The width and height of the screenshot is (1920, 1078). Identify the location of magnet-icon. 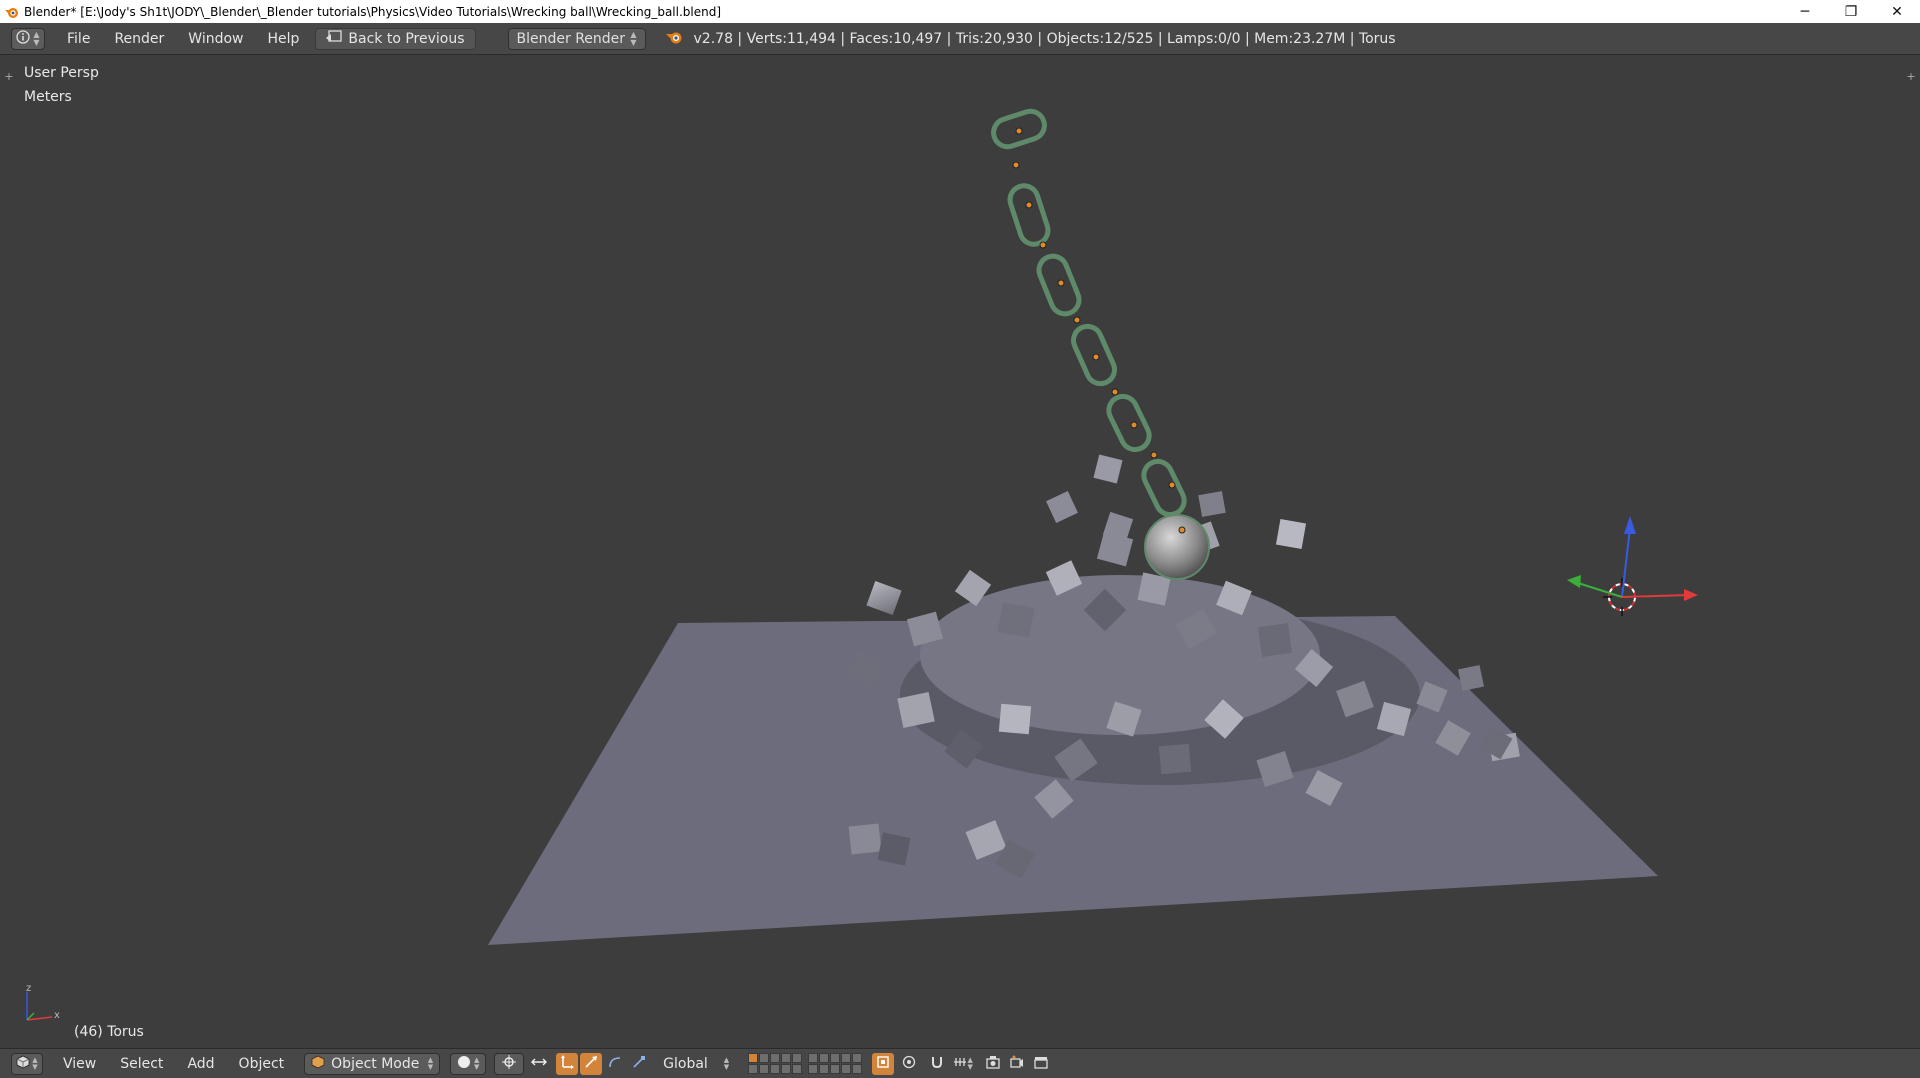
(937, 1064).